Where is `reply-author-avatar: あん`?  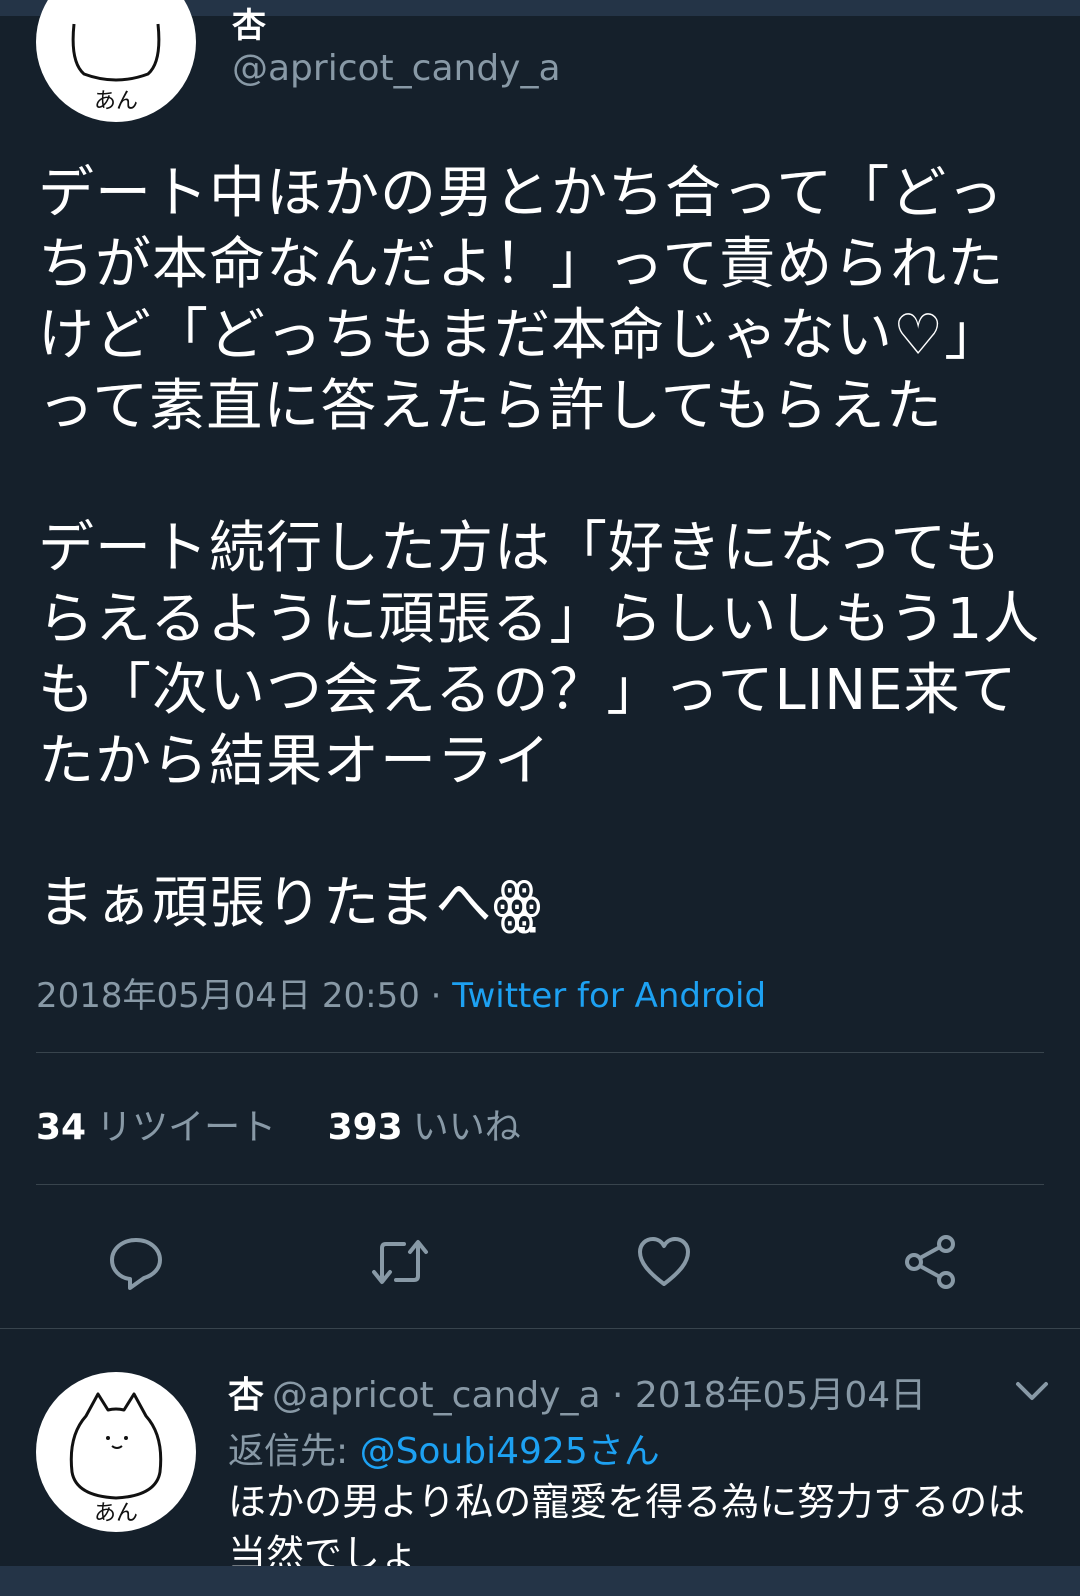 reply-author-avatar: あん is located at coordinates (116, 1452).